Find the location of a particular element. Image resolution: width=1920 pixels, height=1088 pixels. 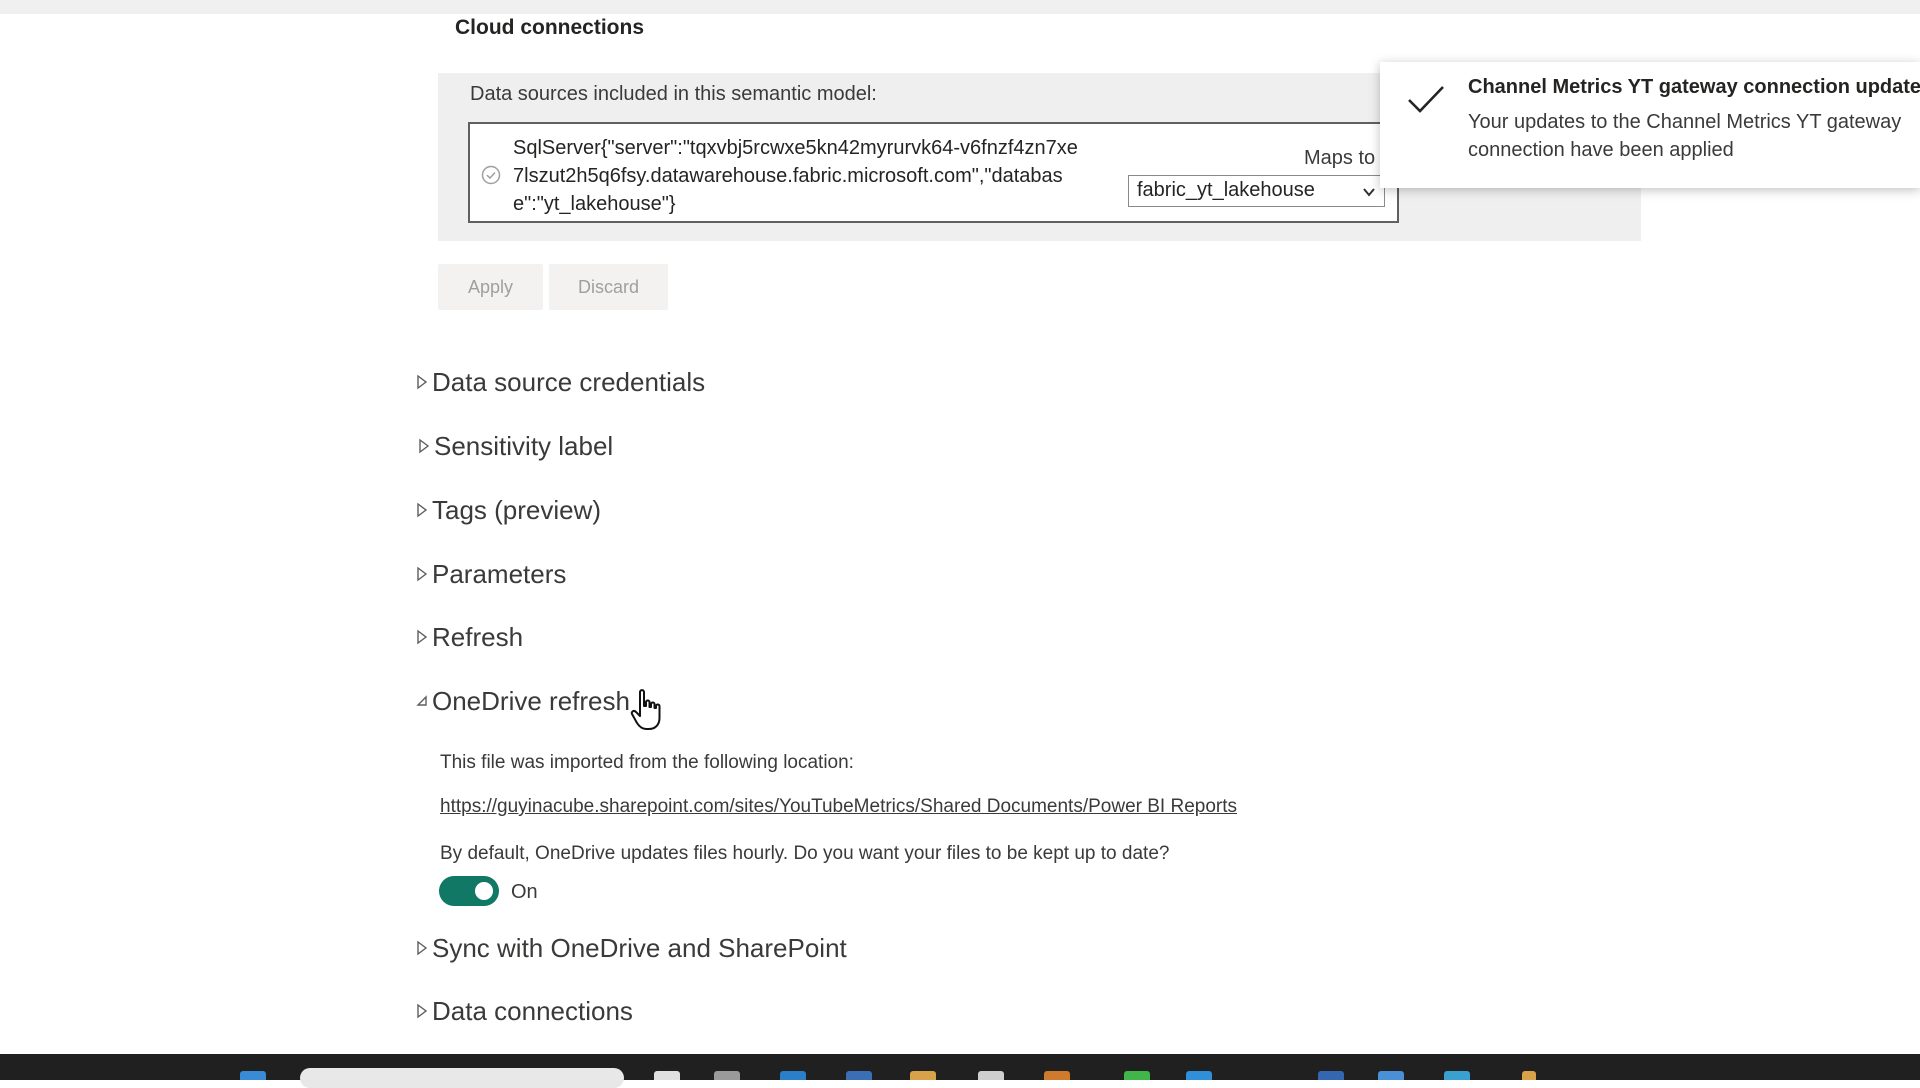

onedrive-refresh-toggle is located at coordinates (469, 891).